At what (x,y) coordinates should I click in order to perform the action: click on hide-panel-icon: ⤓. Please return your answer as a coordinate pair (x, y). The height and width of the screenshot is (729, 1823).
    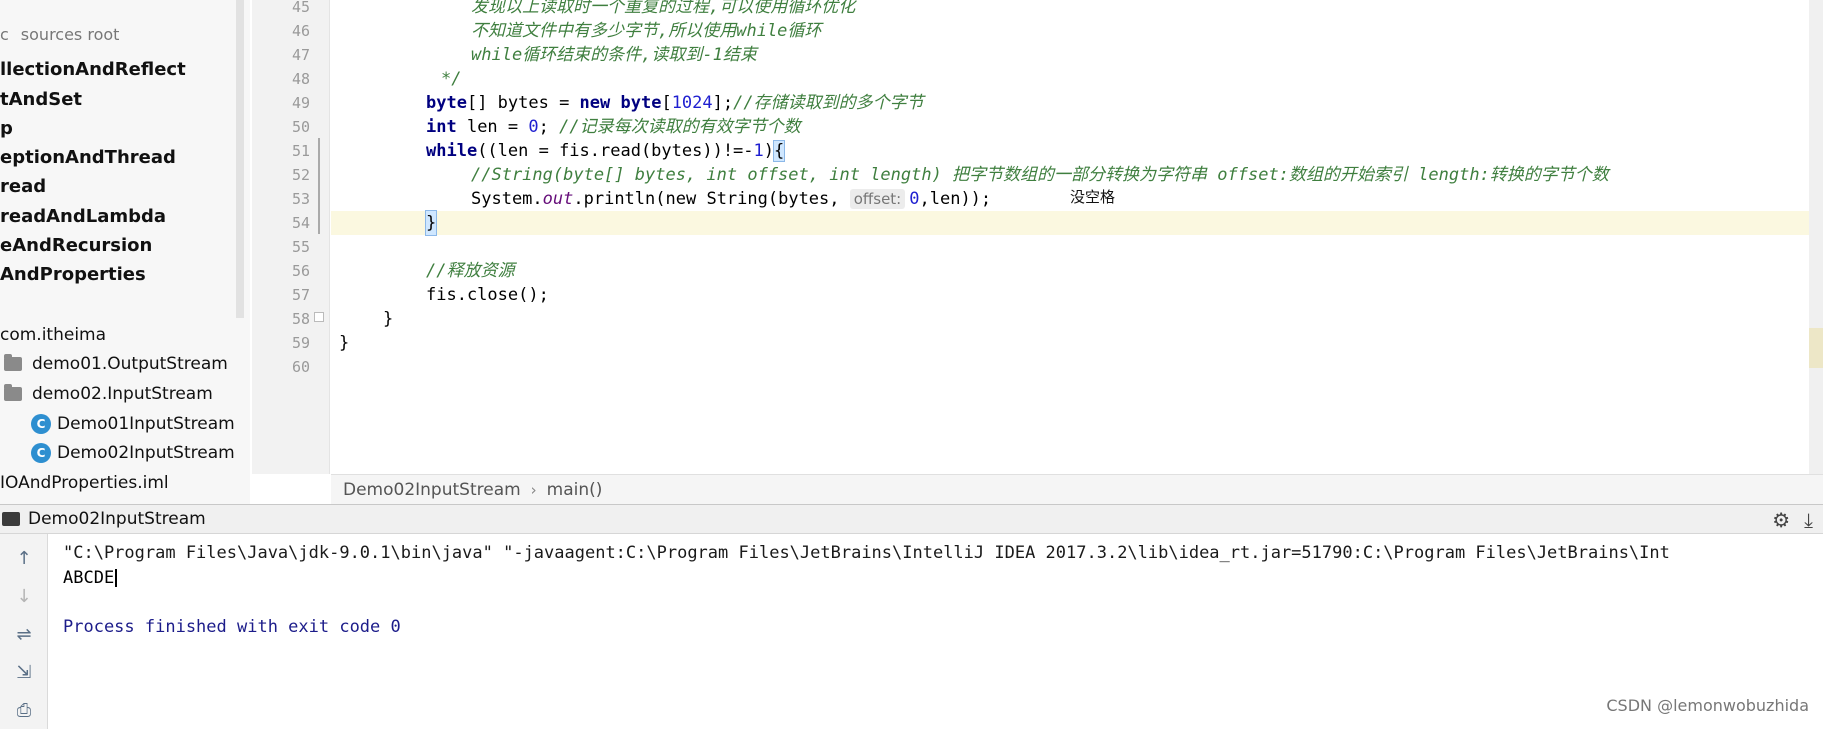
    Looking at the image, I should click on (1808, 520).